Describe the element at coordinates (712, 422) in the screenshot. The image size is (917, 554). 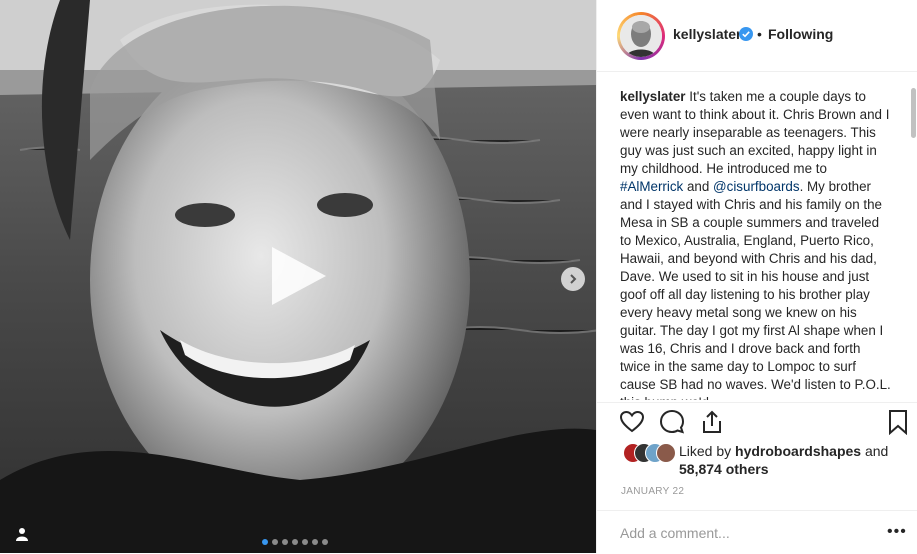
I see `share-icon` at that location.